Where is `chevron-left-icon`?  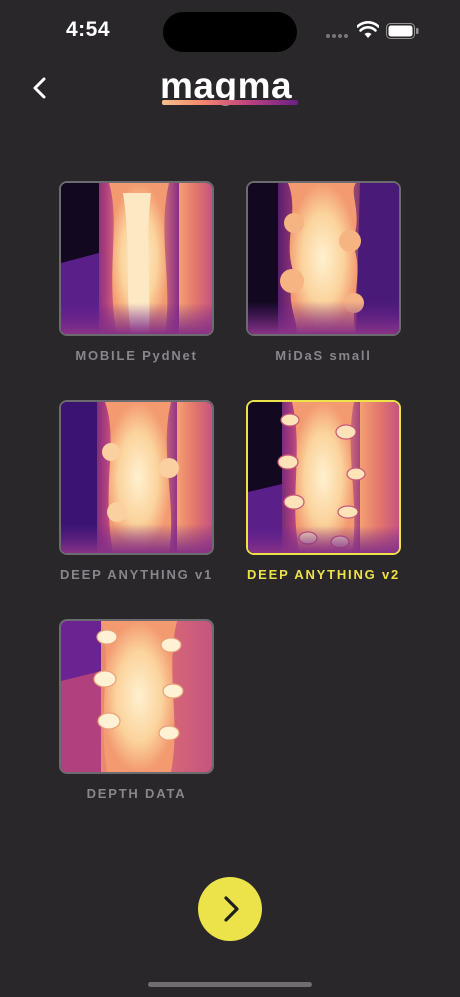
chevron-left-icon is located at coordinates (39, 88).